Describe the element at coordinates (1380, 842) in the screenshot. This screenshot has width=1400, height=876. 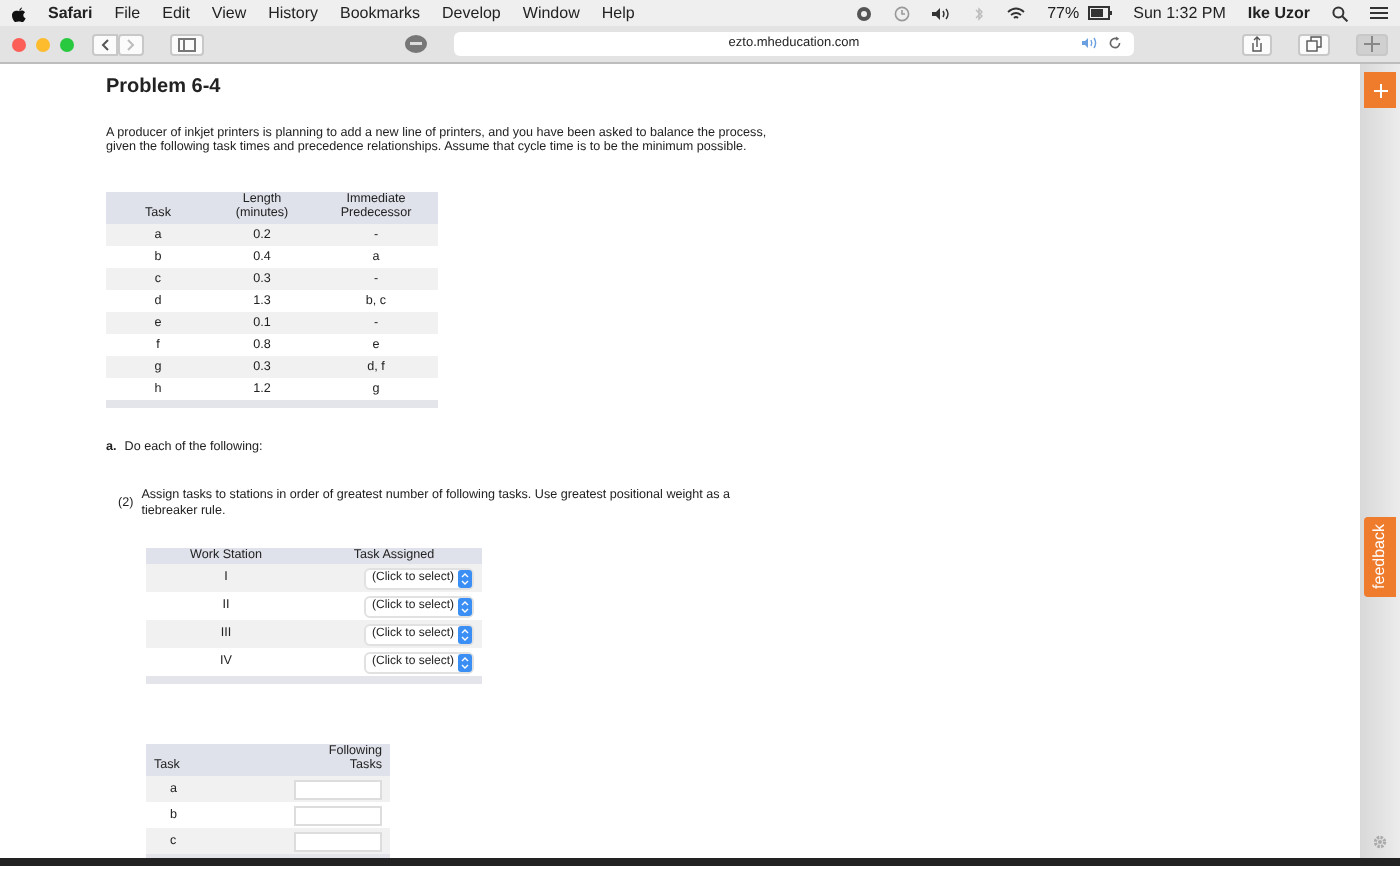
I see `settings-icon` at that location.